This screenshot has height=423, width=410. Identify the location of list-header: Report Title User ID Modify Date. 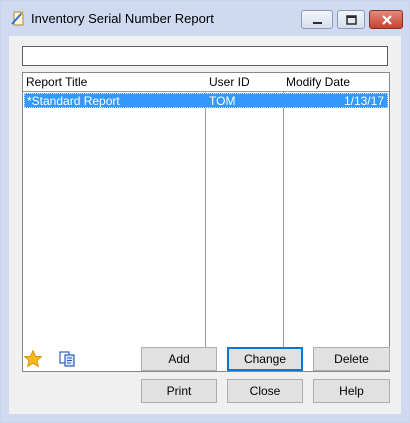
(206, 82).